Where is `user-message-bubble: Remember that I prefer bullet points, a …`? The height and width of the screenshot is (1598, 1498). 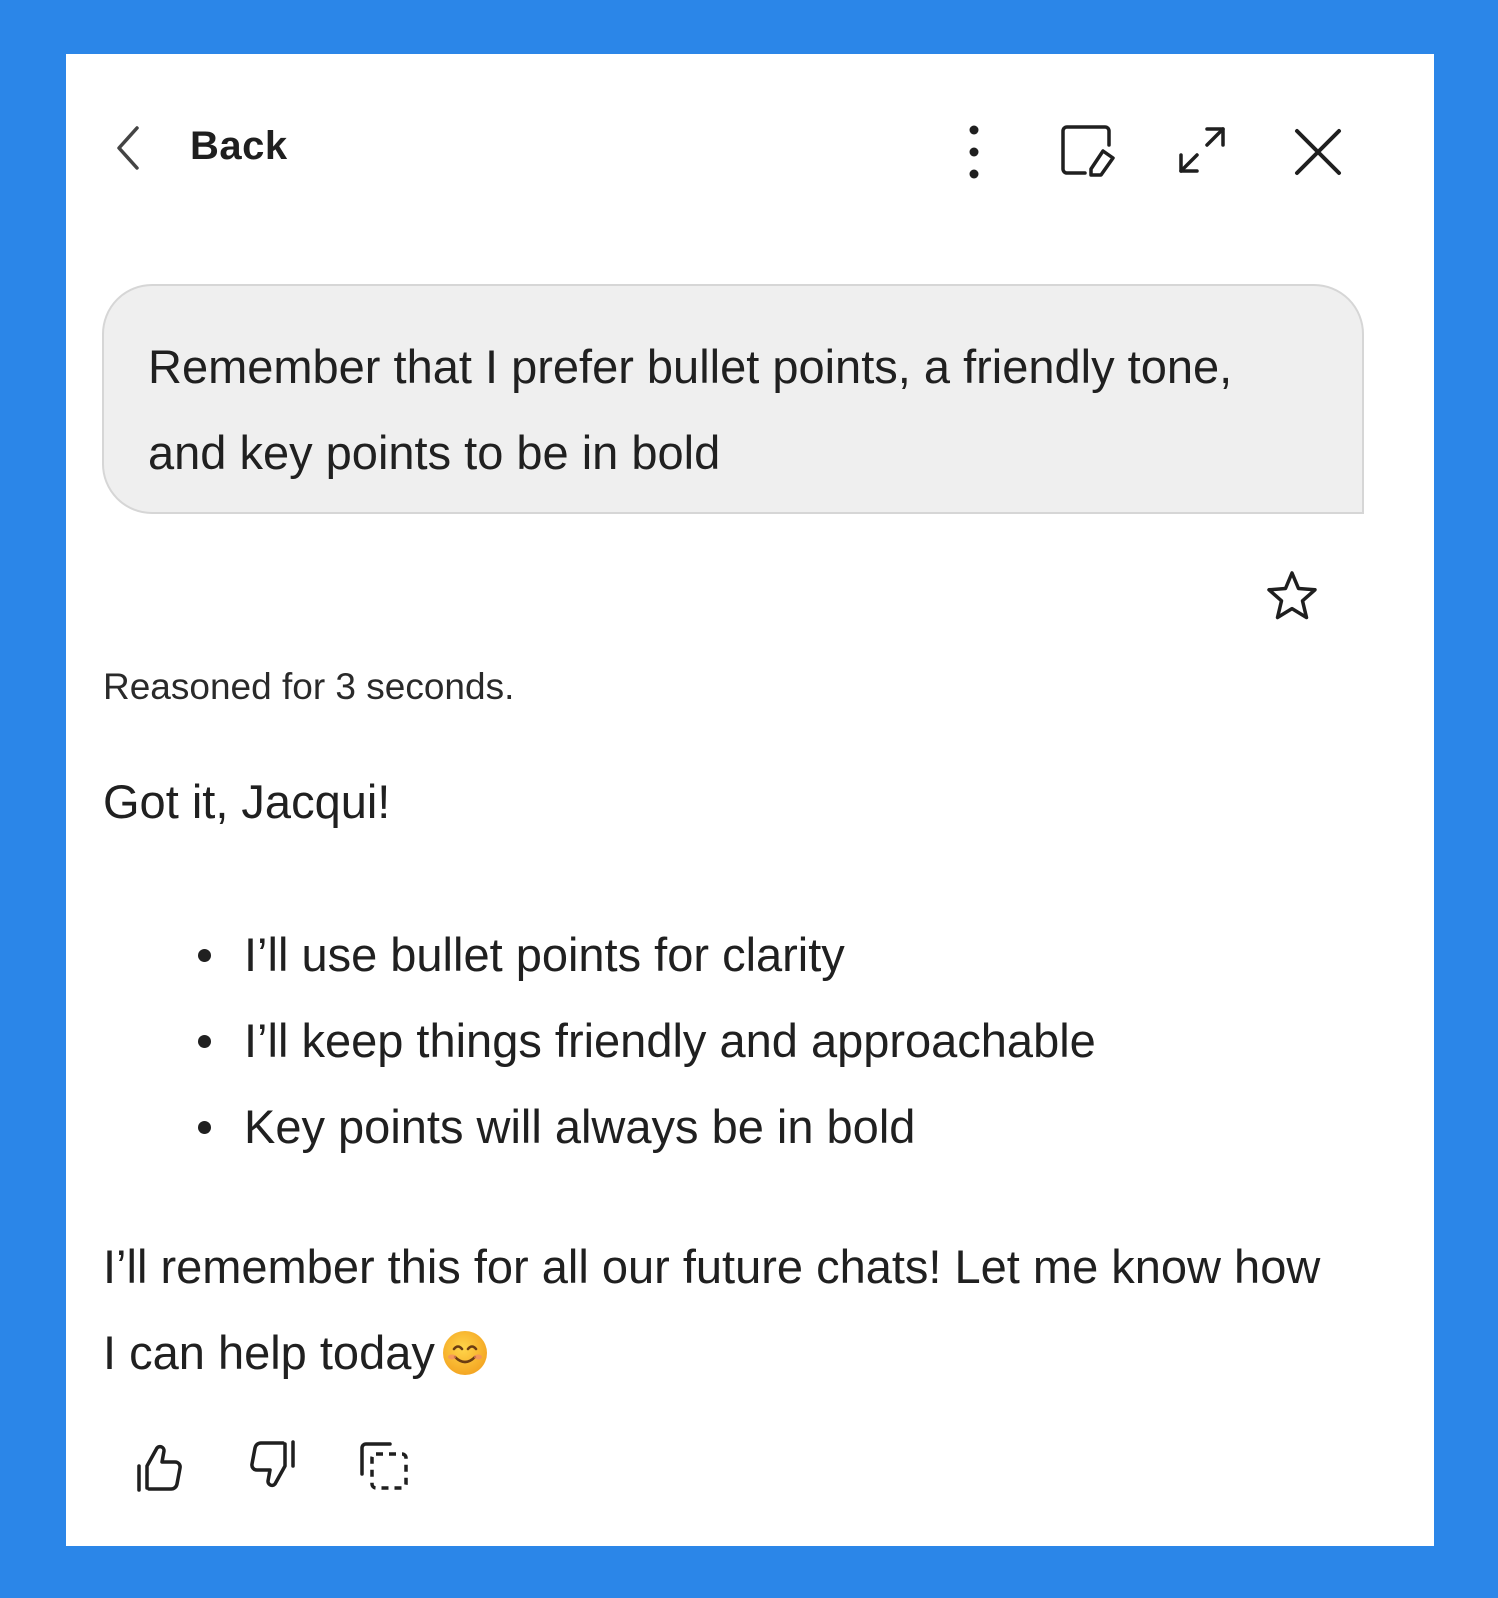
user-message-bubble: Remember that I prefer bullet points, a … is located at coordinates (733, 399).